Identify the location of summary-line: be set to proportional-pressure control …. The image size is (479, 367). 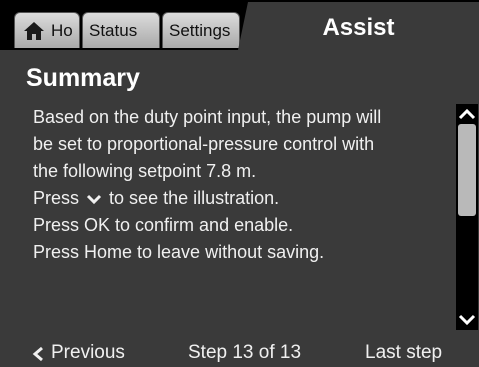
(204, 144).